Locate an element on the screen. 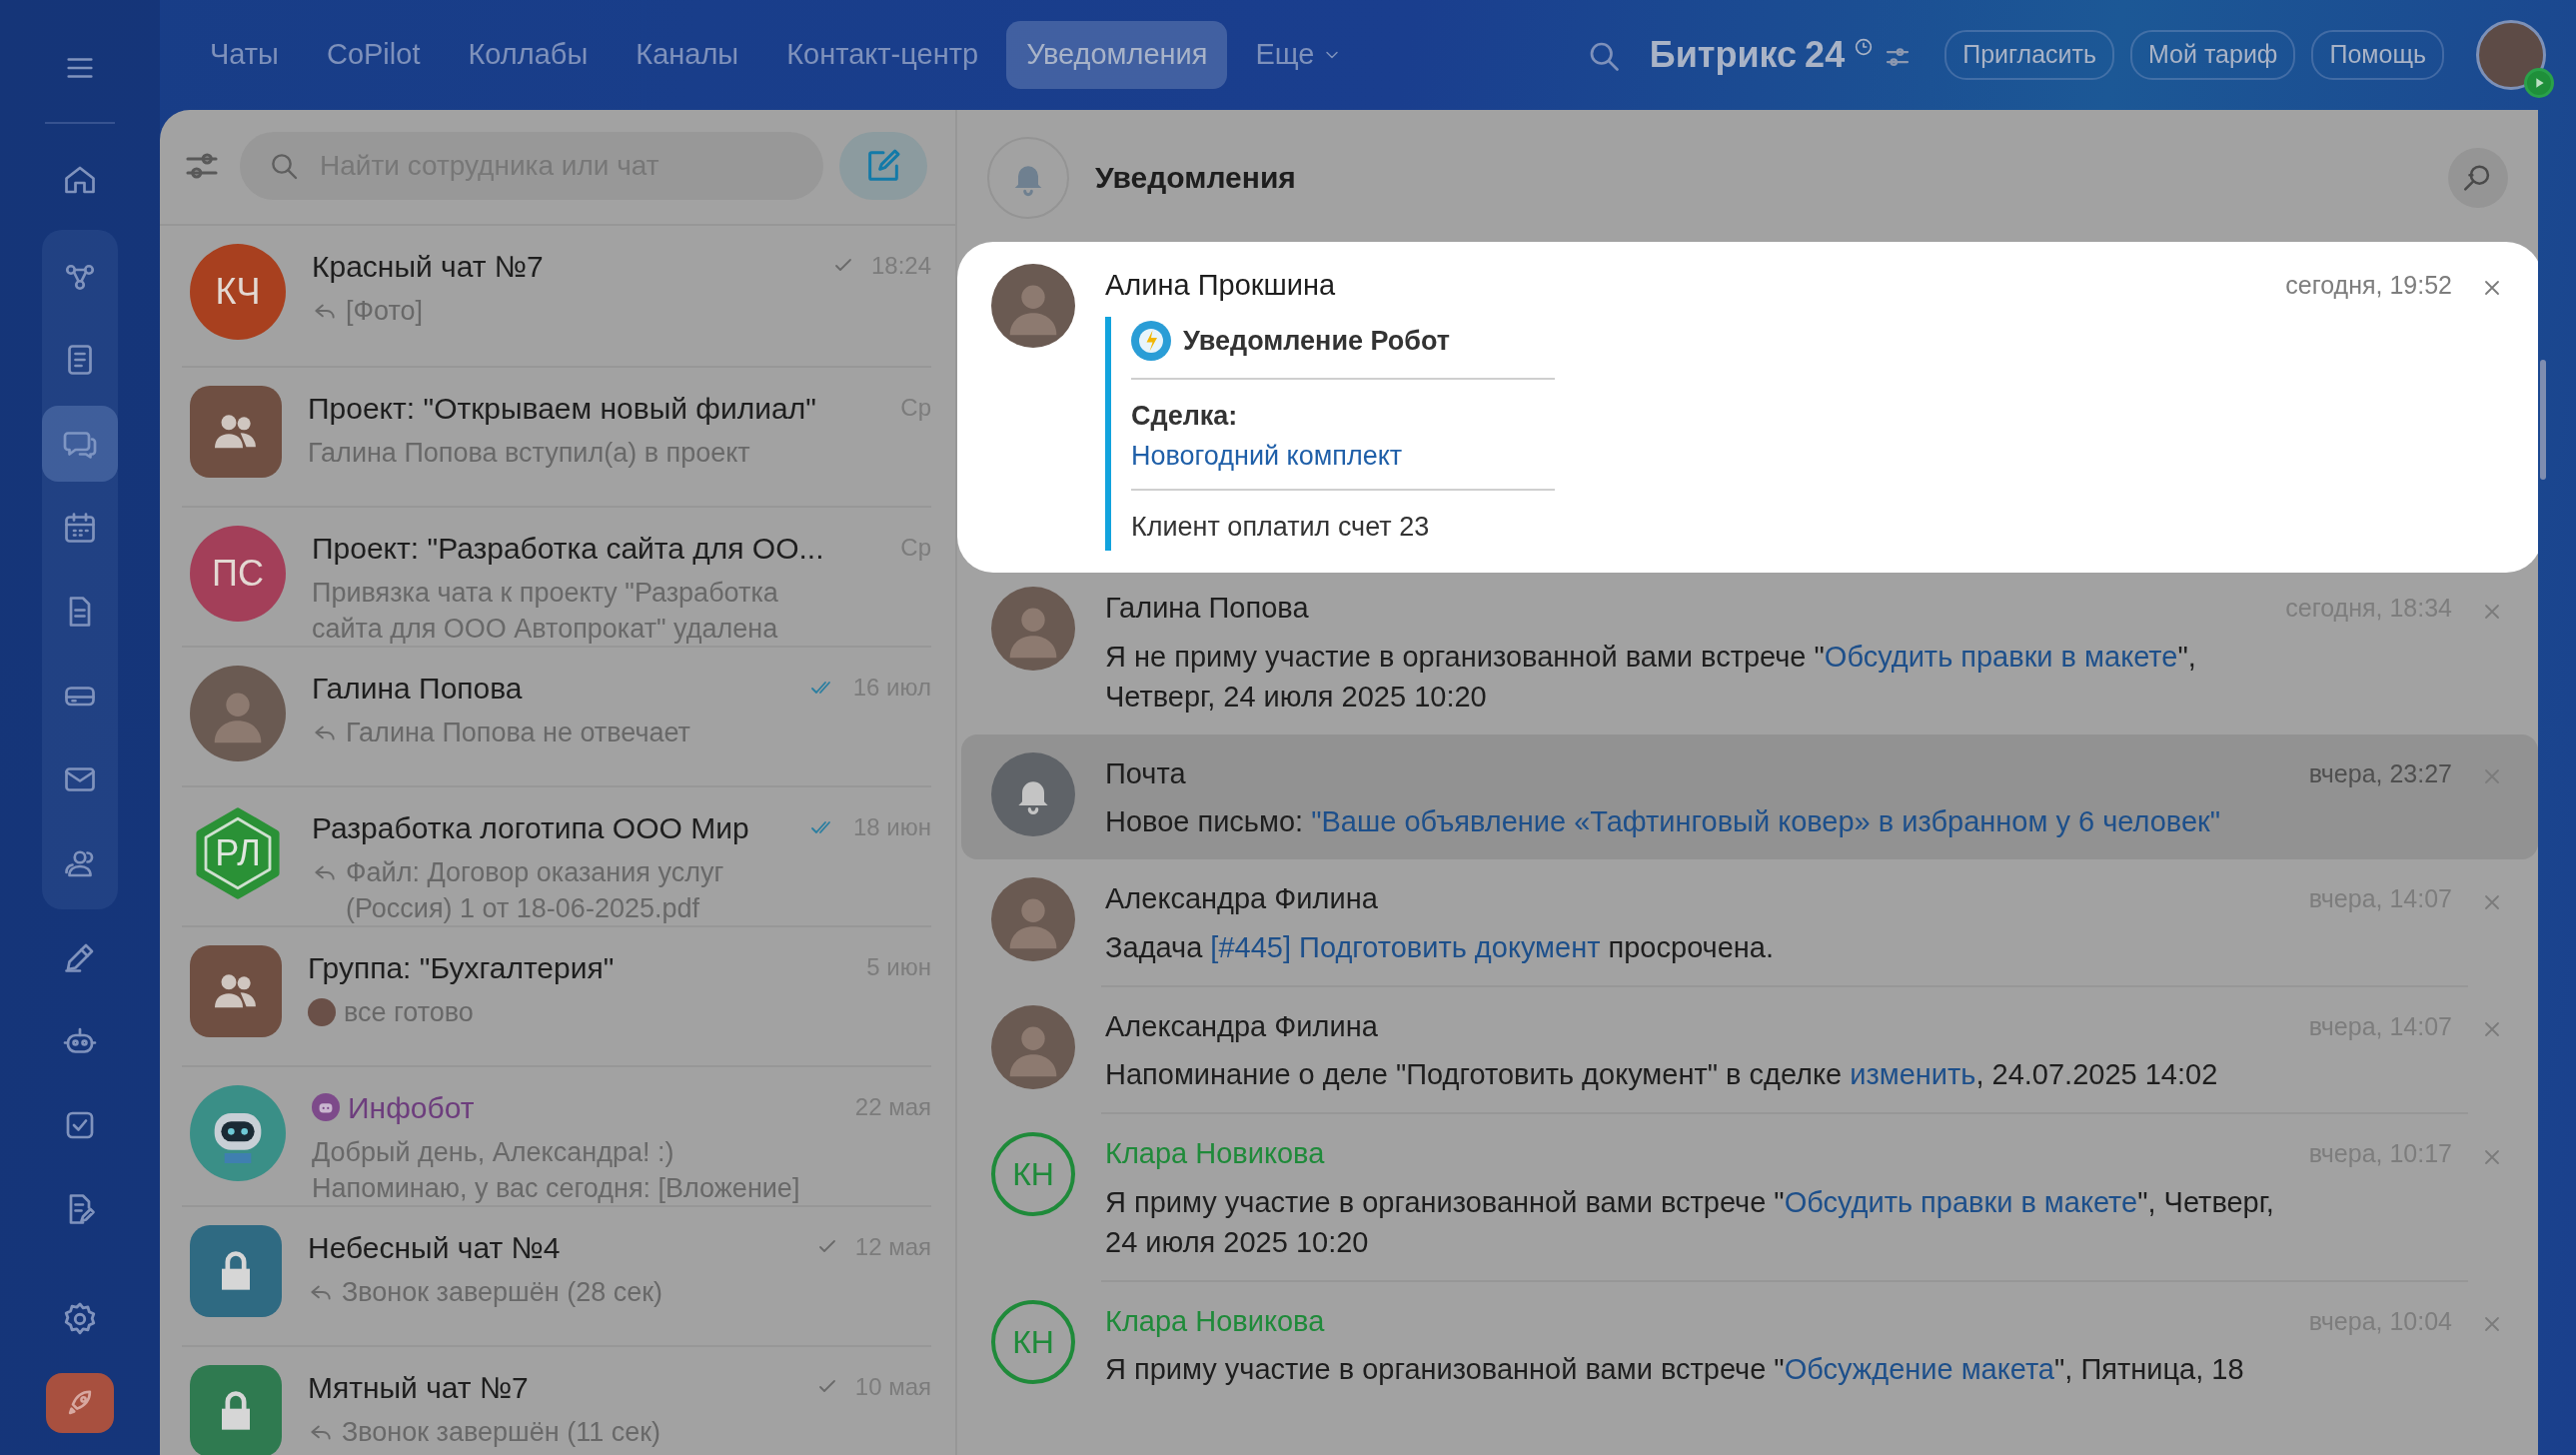 This screenshot has height=1455, width=2576. author-name: Галина Попова is located at coordinates (1207, 609).